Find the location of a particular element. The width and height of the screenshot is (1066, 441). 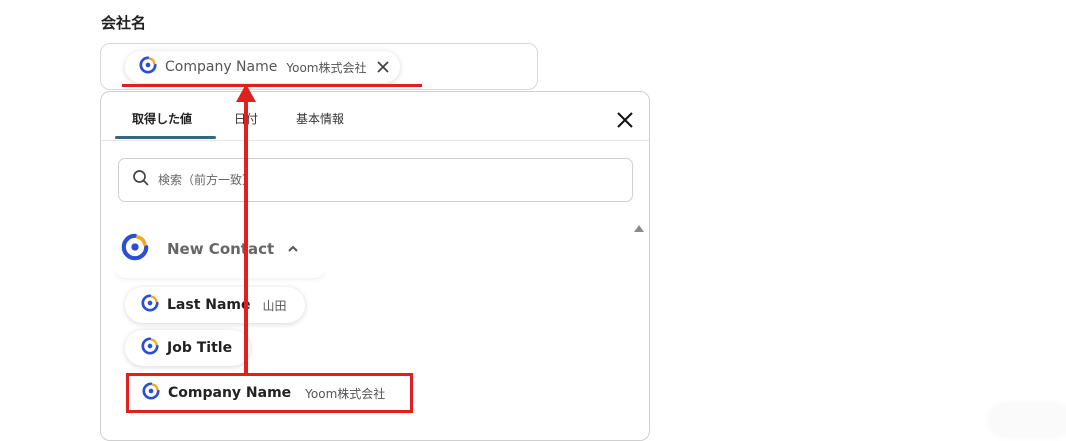

list-item-last-name: Last Name 山田 is located at coordinates (215, 305).